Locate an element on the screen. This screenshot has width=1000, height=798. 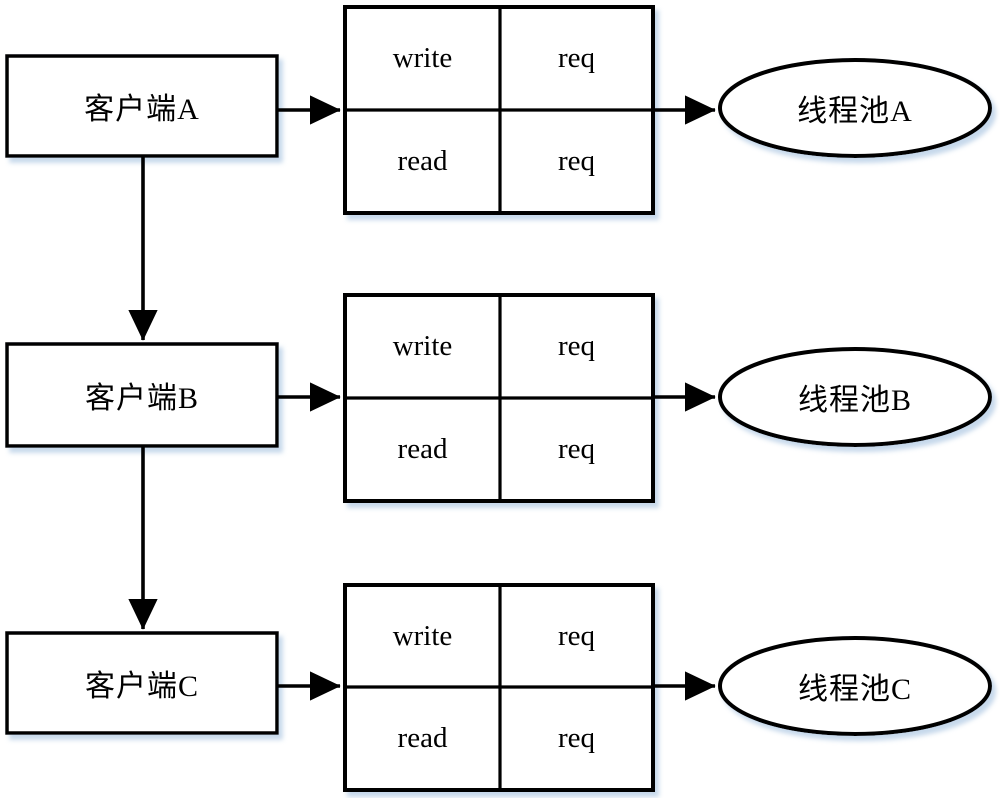
pool-ellipse-a is located at coordinates (855, 108).